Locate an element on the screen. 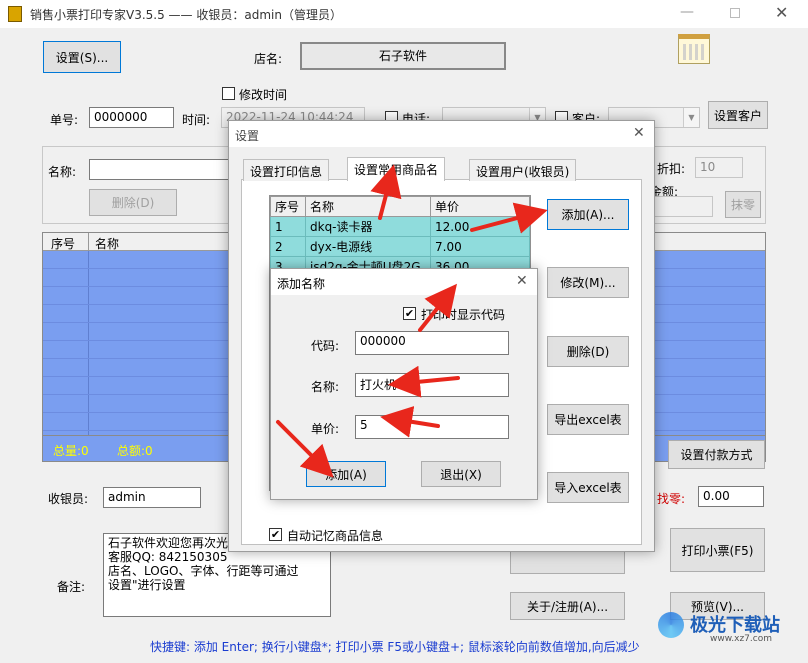  arrow-tab is located at coordinates (386, 192).